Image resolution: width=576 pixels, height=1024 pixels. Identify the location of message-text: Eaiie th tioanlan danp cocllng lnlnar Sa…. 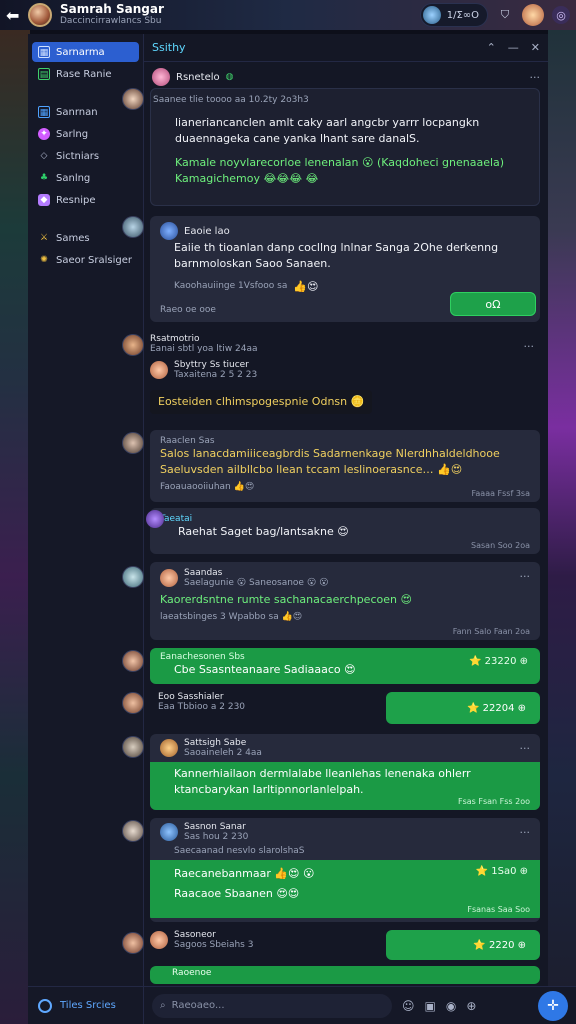
(336, 255).